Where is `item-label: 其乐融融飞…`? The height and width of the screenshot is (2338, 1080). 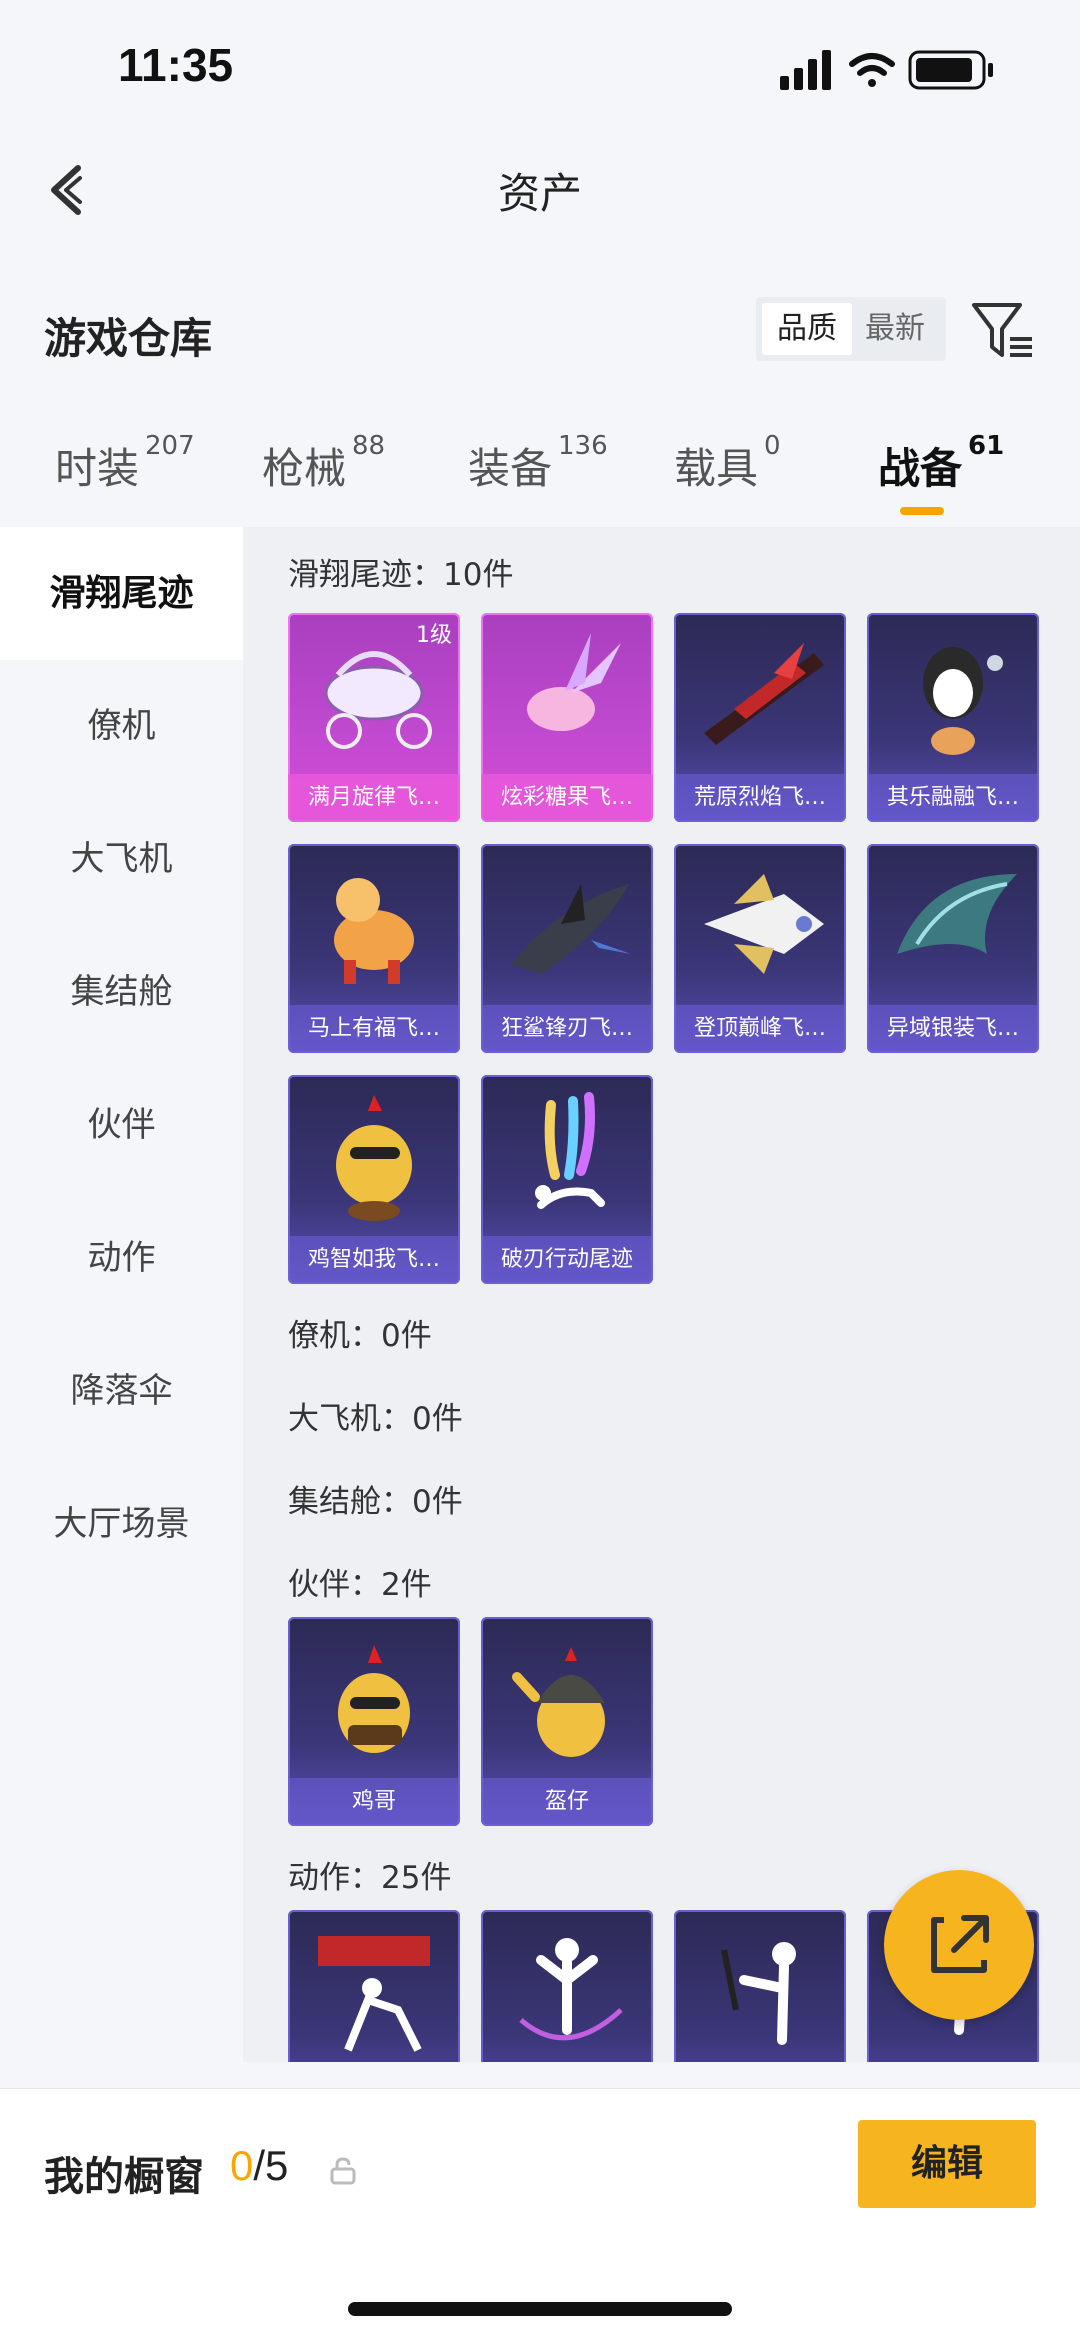 item-label: 其乐融融飞… is located at coordinates (953, 798).